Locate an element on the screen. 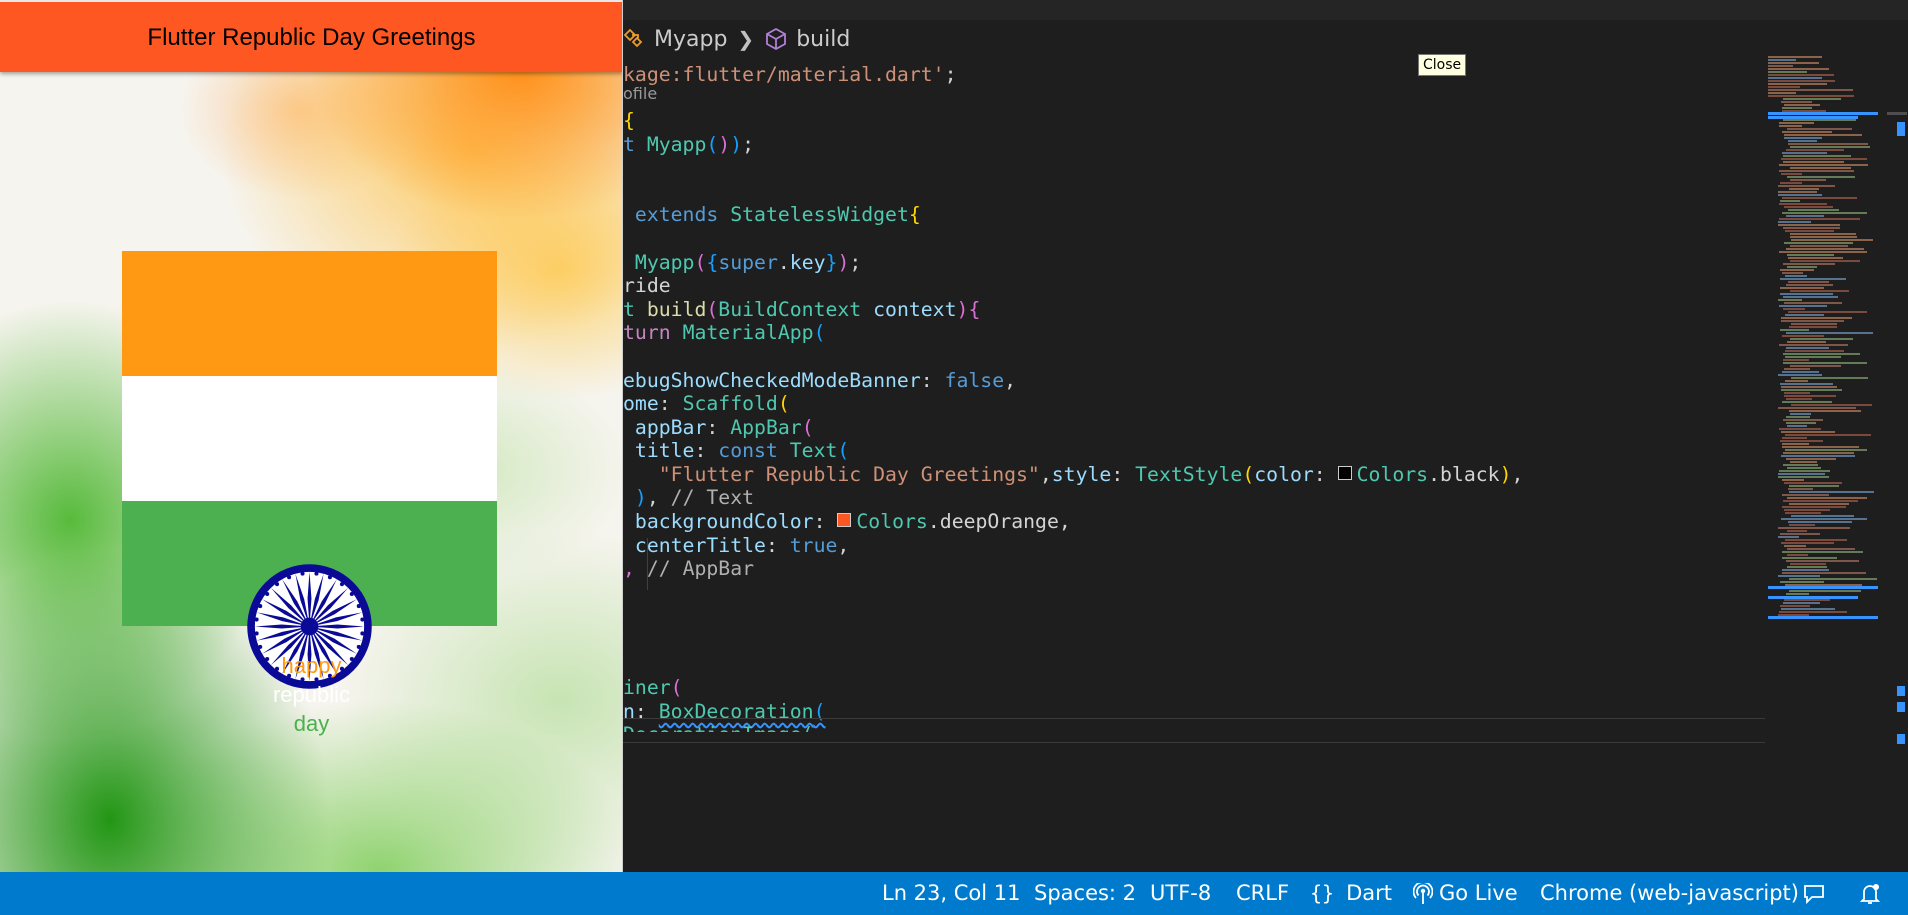 The image size is (1908, 915). app-bar: Flutter Republic Day Greetings is located at coordinates (311, 36).